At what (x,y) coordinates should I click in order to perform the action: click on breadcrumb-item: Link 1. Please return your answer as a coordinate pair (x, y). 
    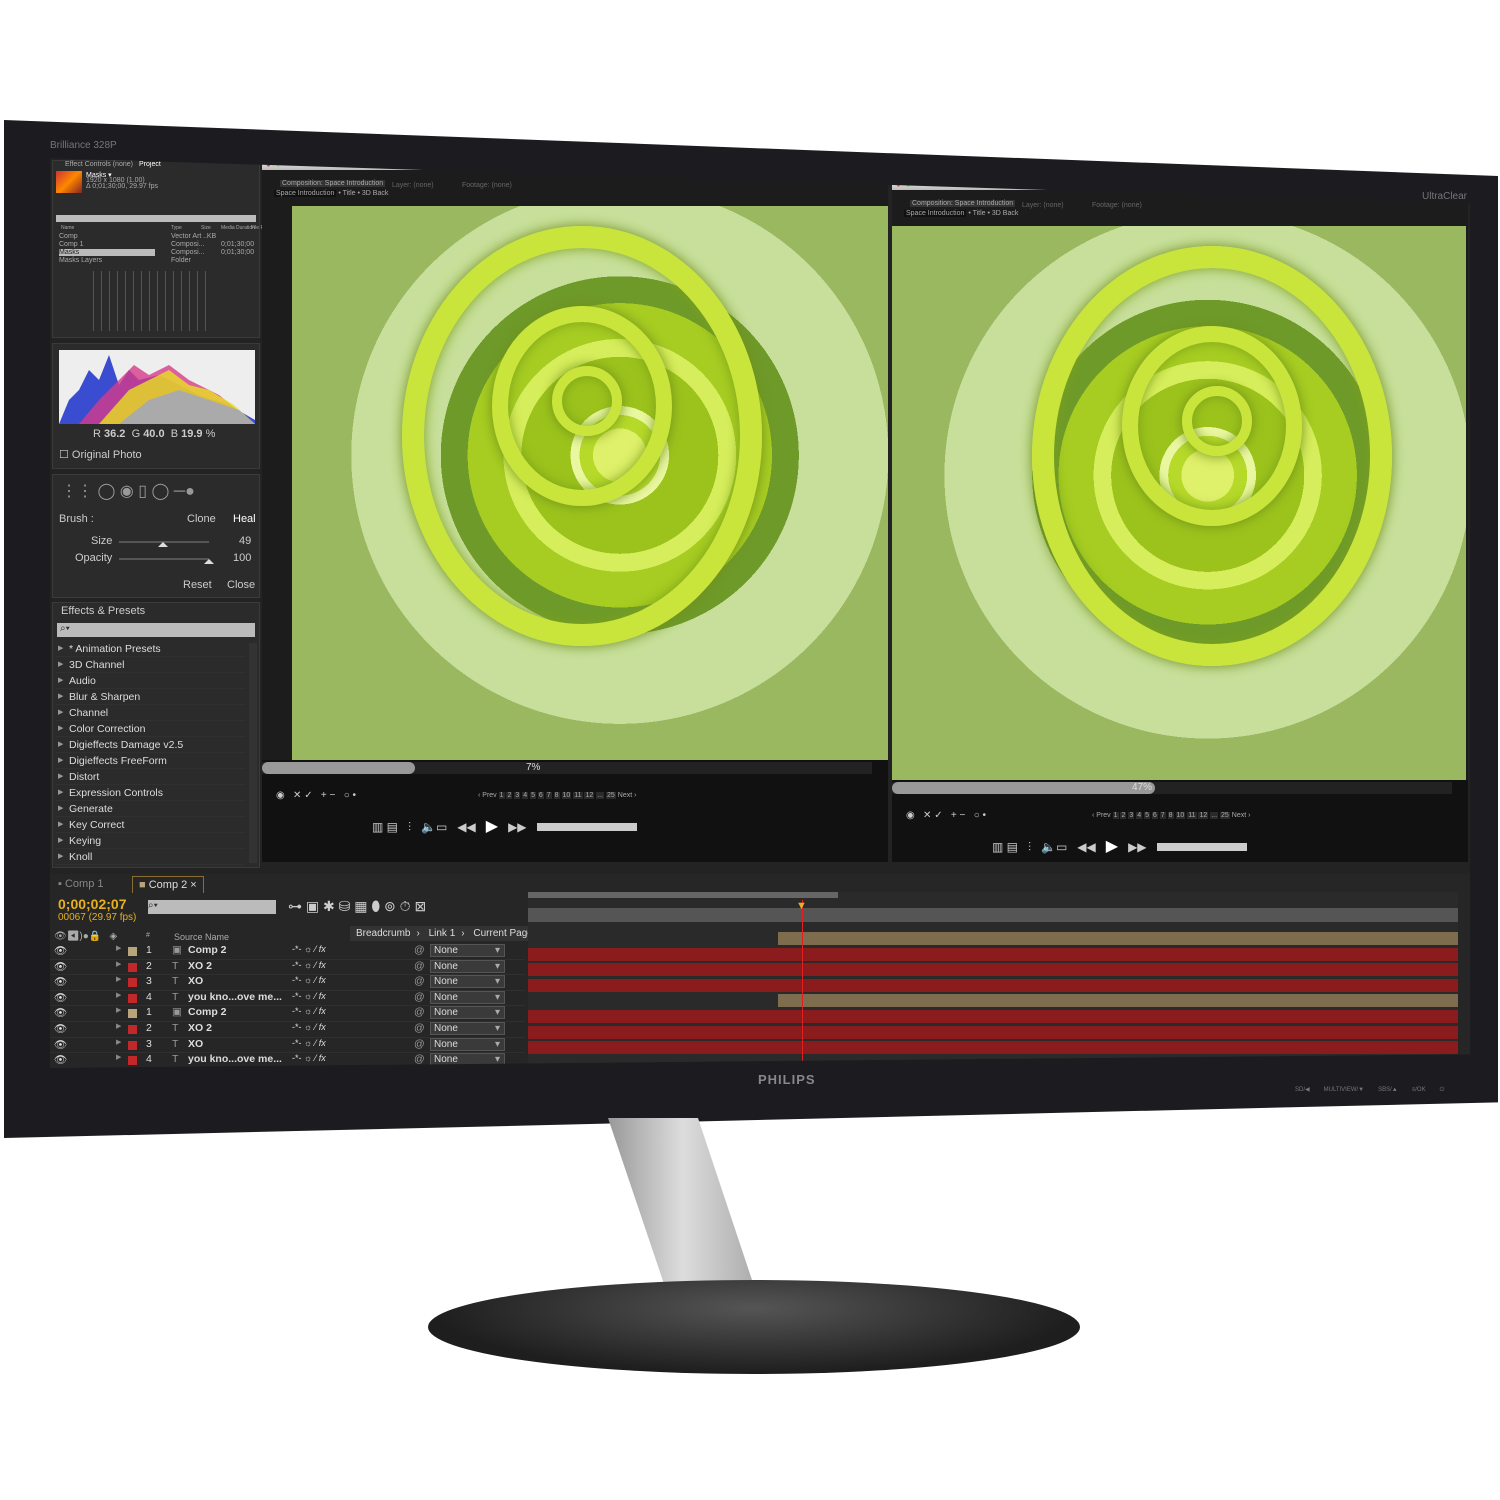
    Looking at the image, I should click on (442, 933).